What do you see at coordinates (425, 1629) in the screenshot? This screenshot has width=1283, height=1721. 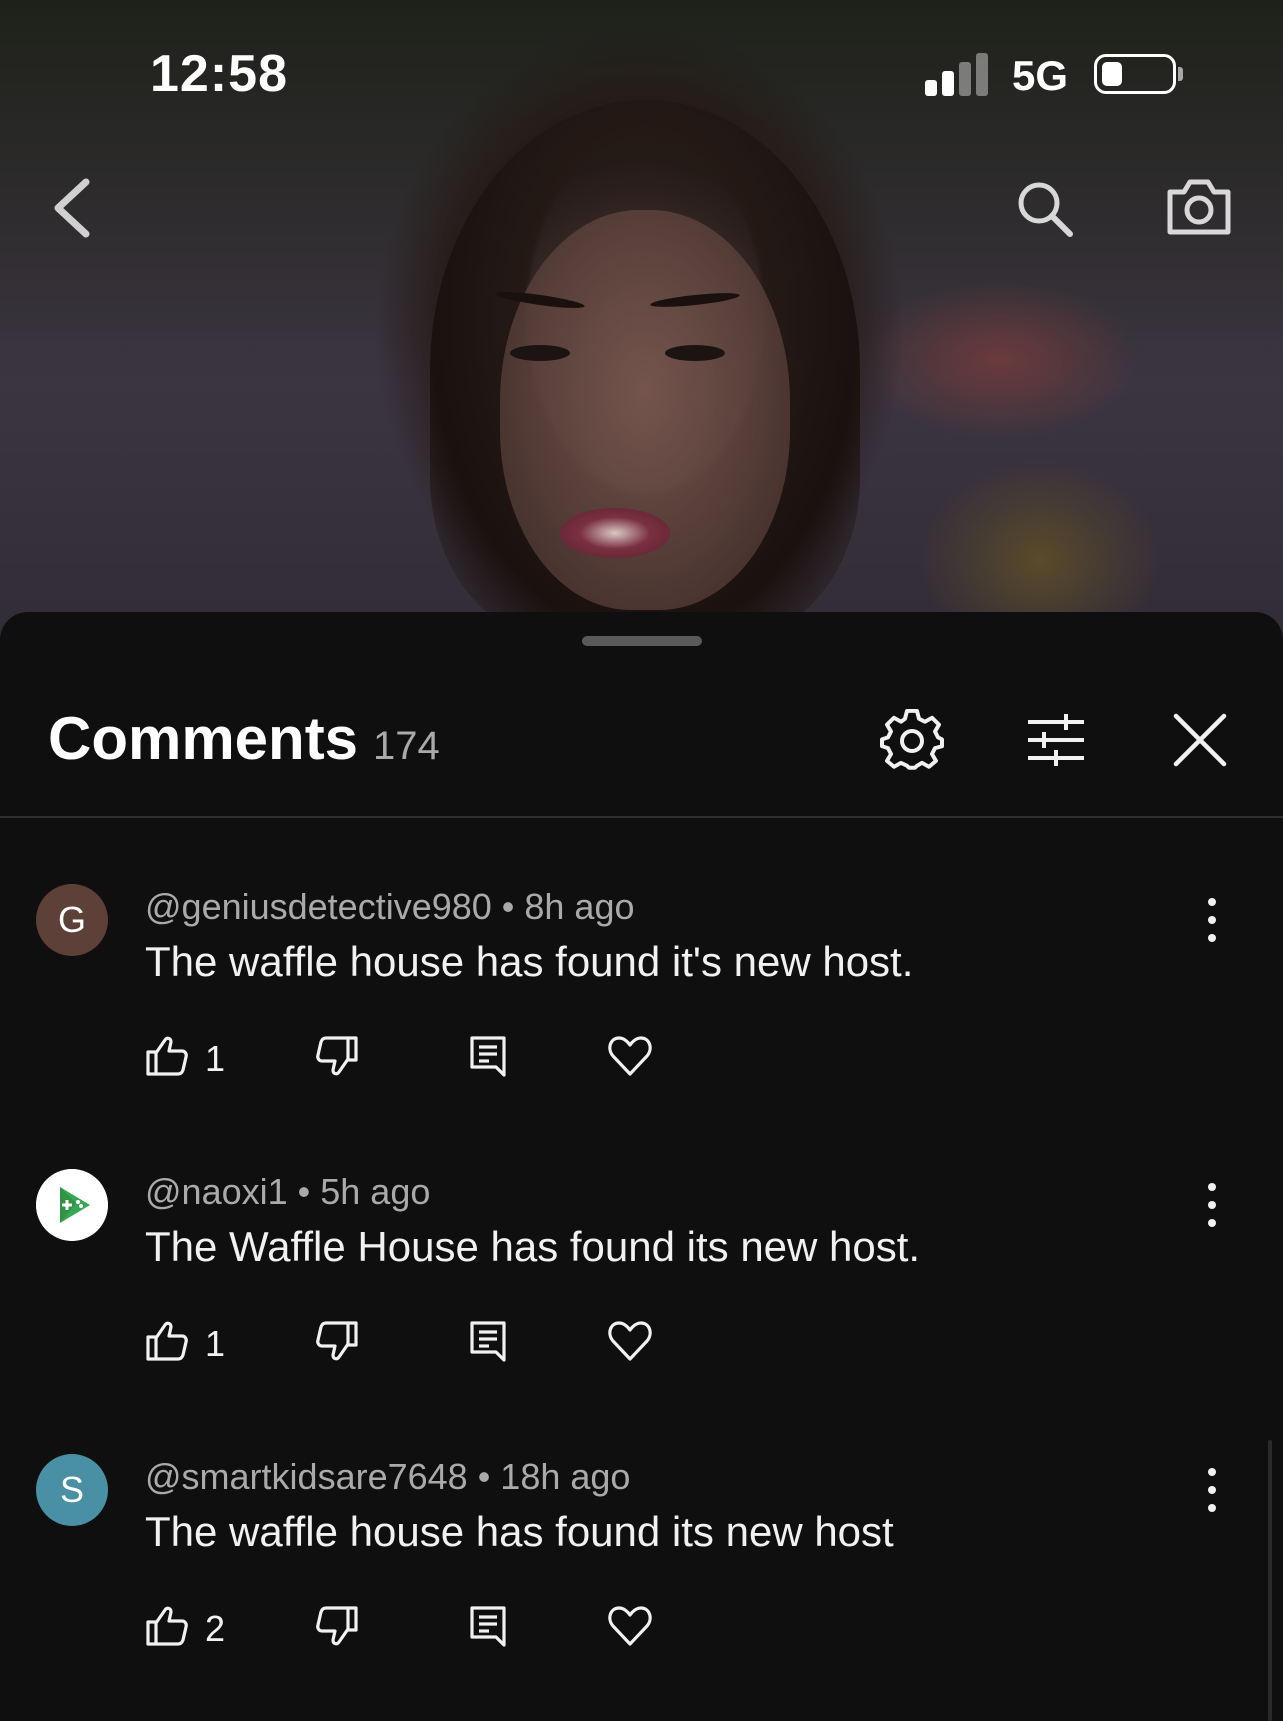 I see `comment-actions: 2` at bounding box center [425, 1629].